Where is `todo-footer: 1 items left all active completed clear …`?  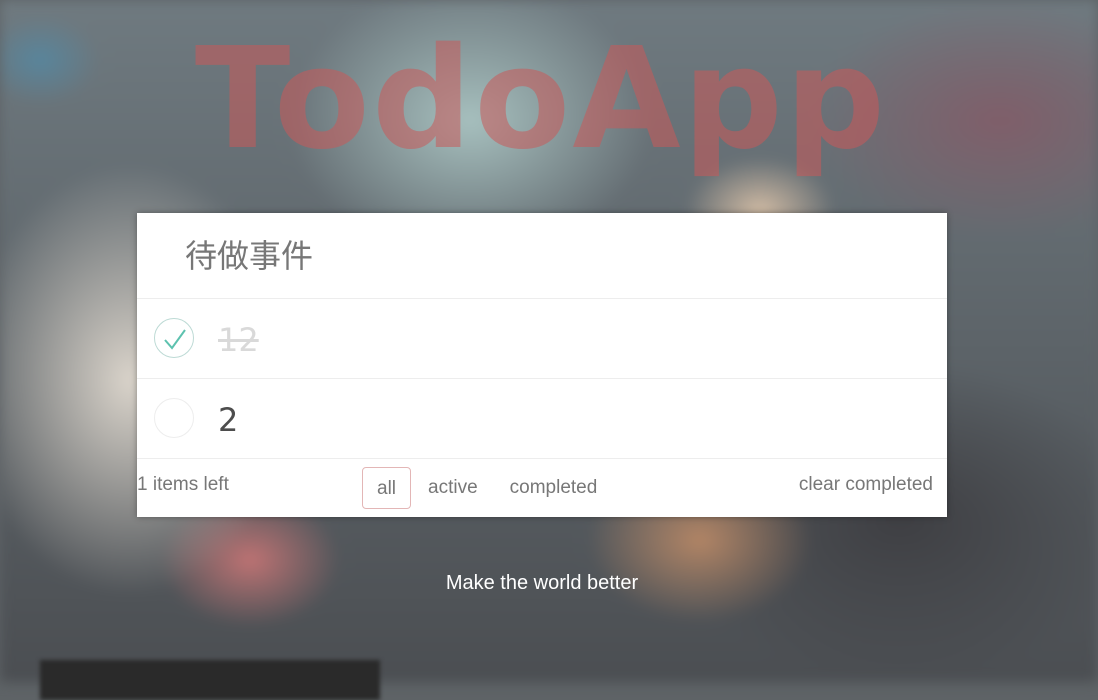 todo-footer: 1 items left all active completed clear … is located at coordinates (542, 487).